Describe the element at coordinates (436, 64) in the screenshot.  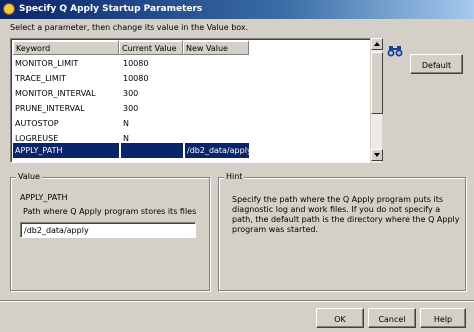
I see `default-button: Default` at that location.